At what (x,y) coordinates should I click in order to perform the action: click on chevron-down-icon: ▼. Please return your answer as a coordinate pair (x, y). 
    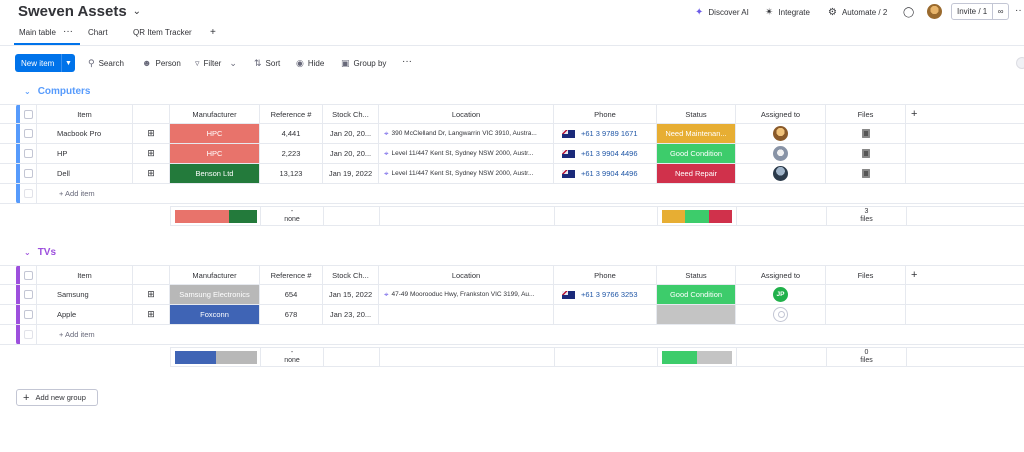
    Looking at the image, I should click on (68, 63).